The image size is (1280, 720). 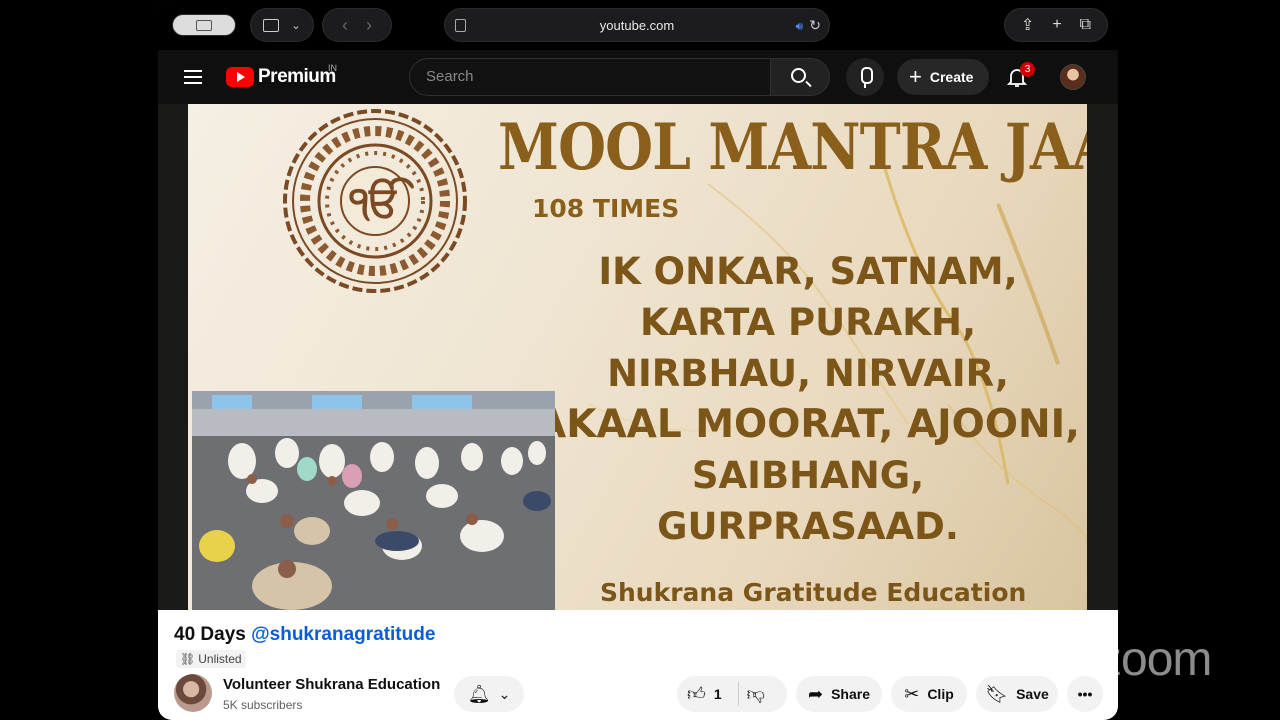 I want to click on tabs-icon, so click(x=204, y=25).